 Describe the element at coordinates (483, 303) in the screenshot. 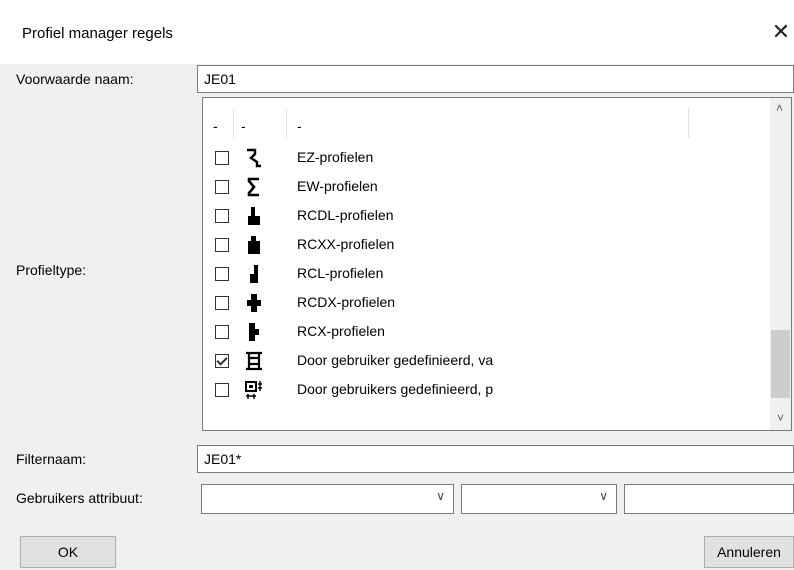

I see `list-item: RCDX-profielen` at that location.